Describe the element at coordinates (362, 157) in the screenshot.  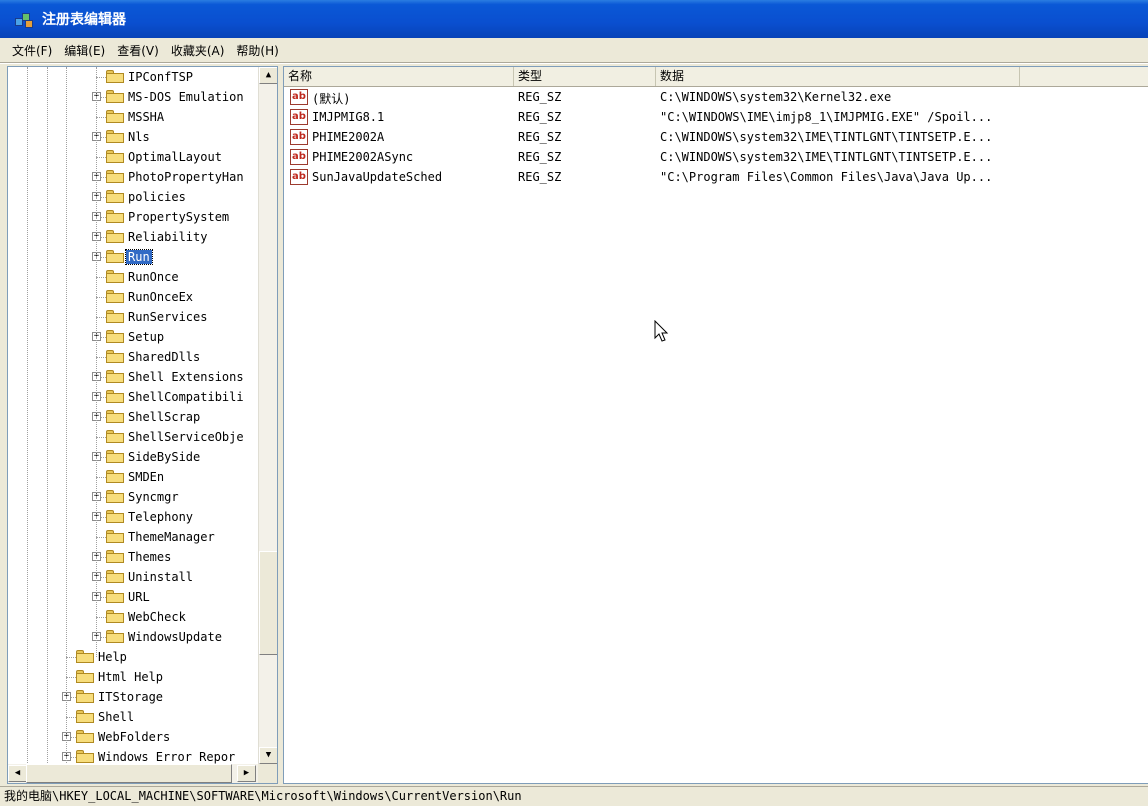
I see `value-name: PHIME2002ASync` at that location.